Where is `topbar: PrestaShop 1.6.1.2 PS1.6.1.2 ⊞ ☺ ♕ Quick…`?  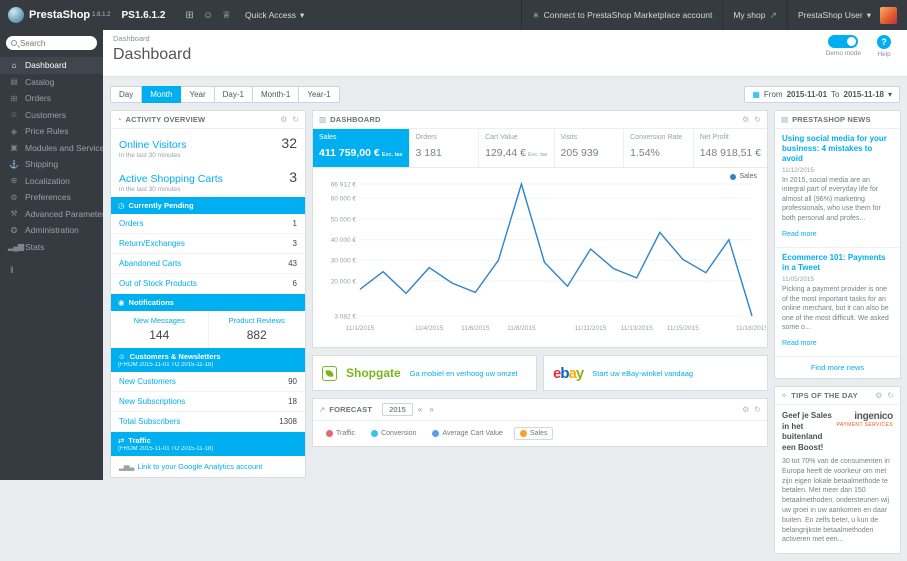 topbar: PrestaShop 1.6.1.2 PS1.6.1.2 ⊞ ☺ ♕ Quick… is located at coordinates (453, 15).